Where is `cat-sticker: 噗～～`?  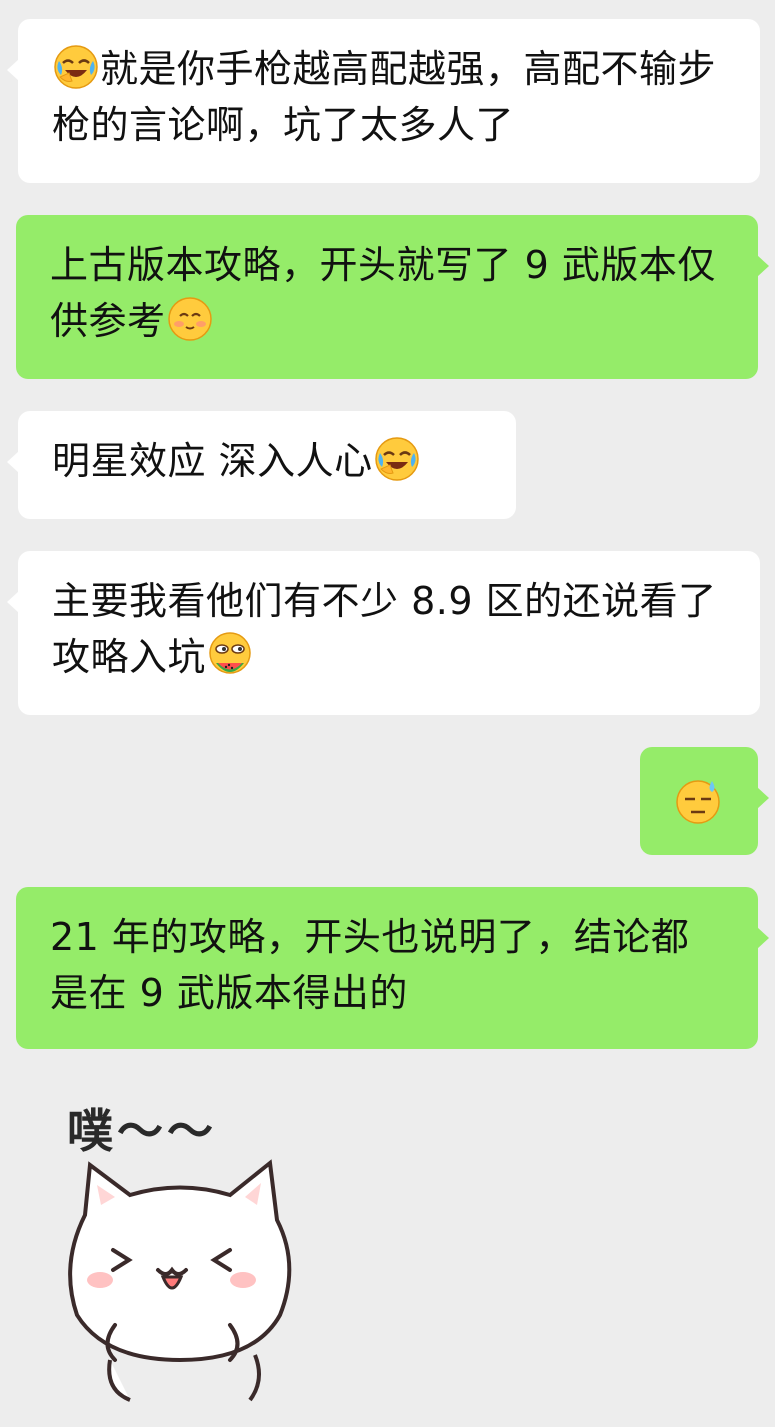
cat-sticker: 噗～～ is located at coordinates (185, 1245).